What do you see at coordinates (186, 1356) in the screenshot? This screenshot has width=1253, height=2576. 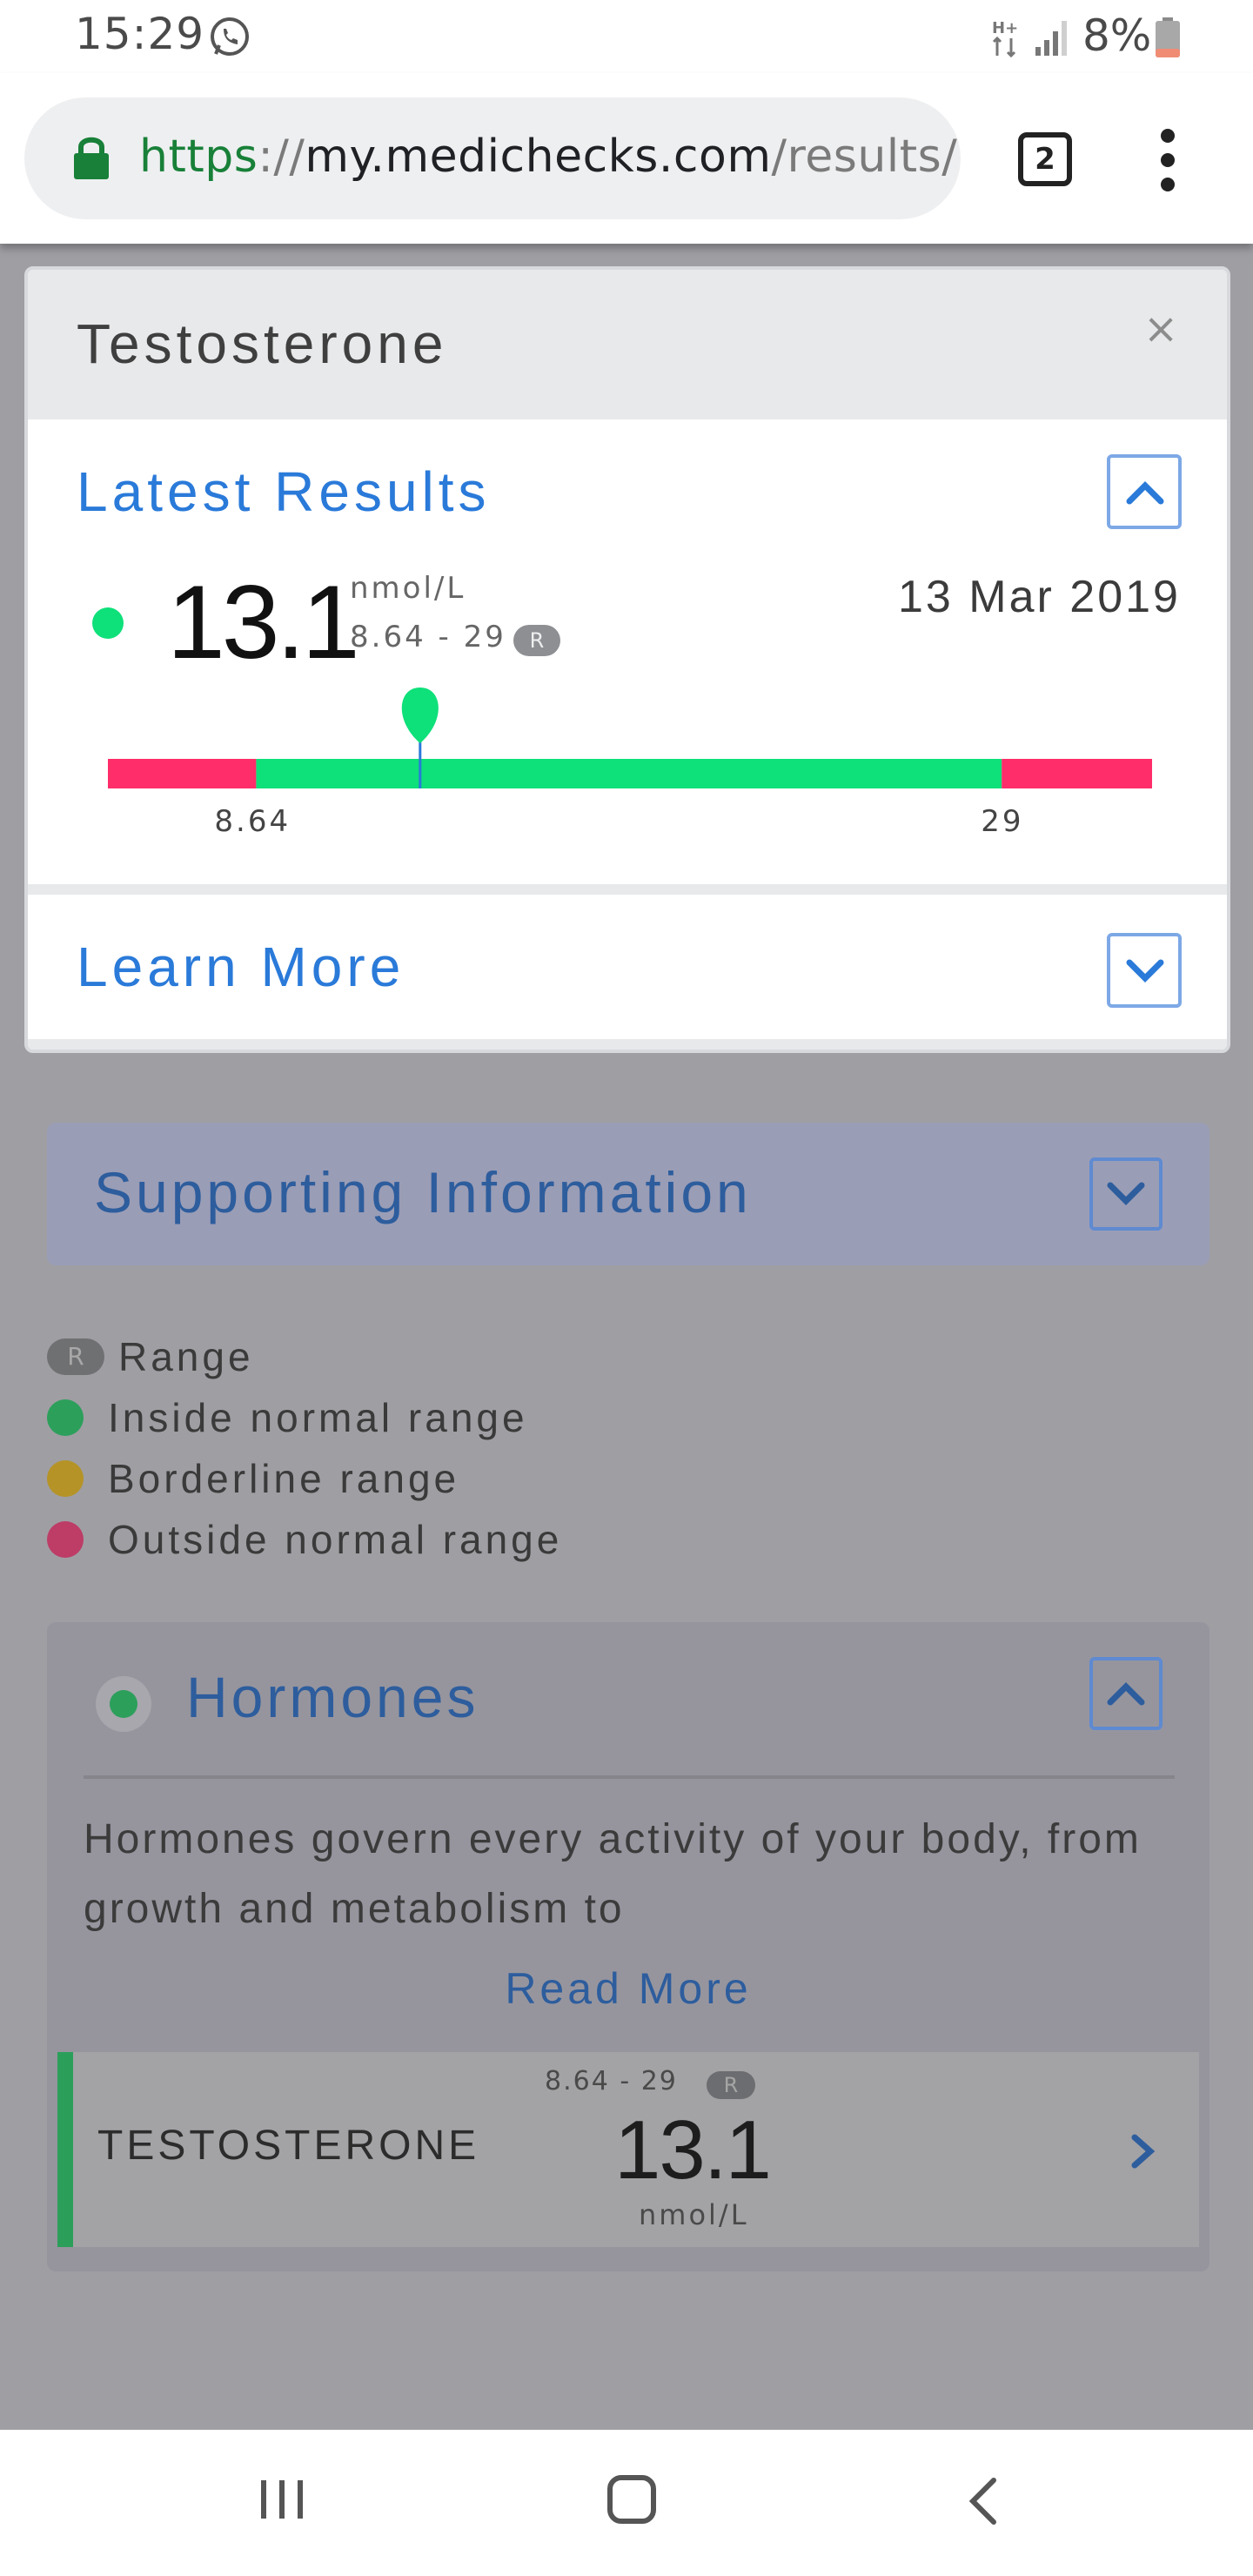 I see `legend-label: Range` at bounding box center [186, 1356].